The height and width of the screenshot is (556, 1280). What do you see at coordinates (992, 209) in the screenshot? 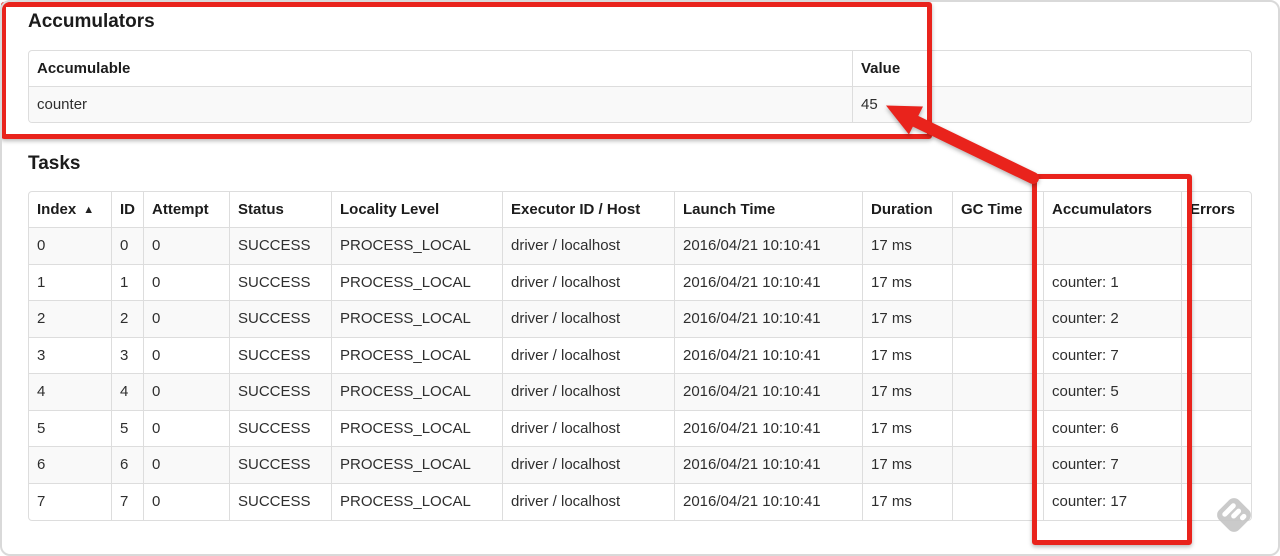
I see `column-header-label: GC Time` at bounding box center [992, 209].